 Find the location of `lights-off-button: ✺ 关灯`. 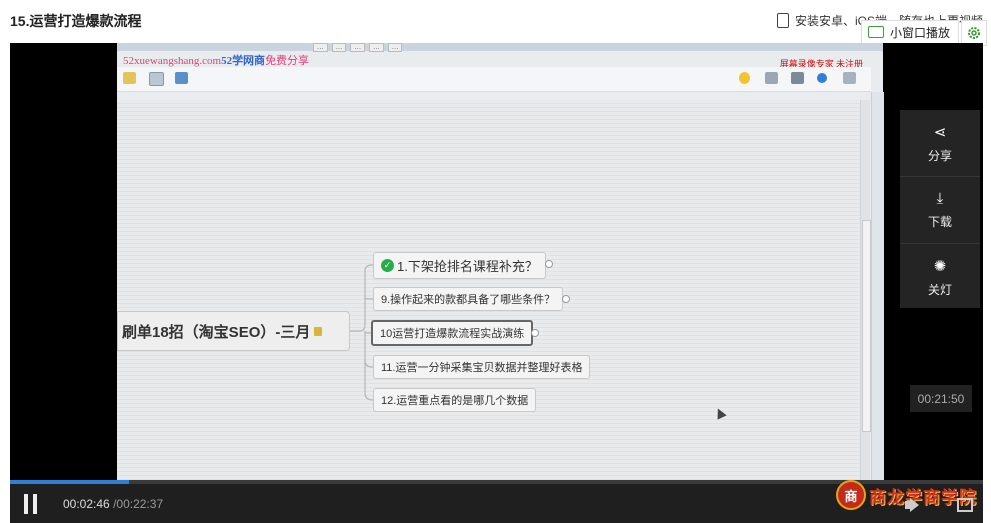

lights-off-button: ✺ 关灯 is located at coordinates (940, 277).